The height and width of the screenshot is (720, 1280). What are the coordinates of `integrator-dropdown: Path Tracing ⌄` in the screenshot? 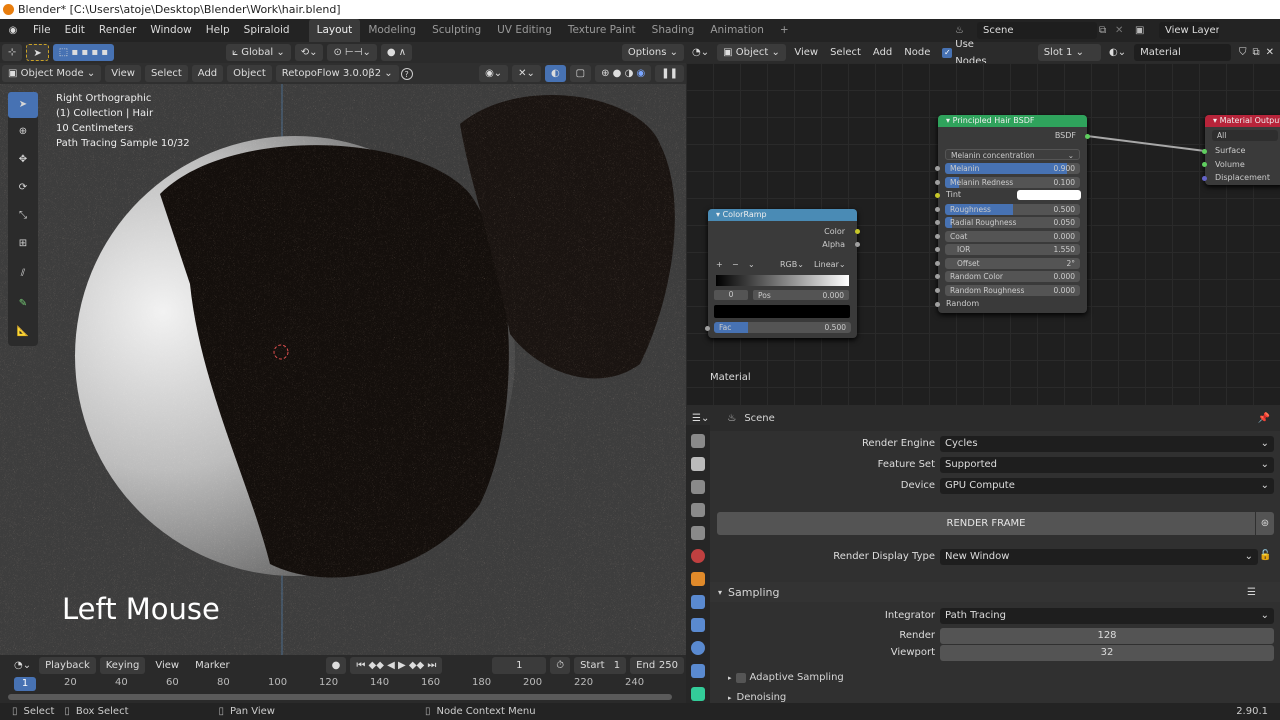 It's located at (1107, 616).